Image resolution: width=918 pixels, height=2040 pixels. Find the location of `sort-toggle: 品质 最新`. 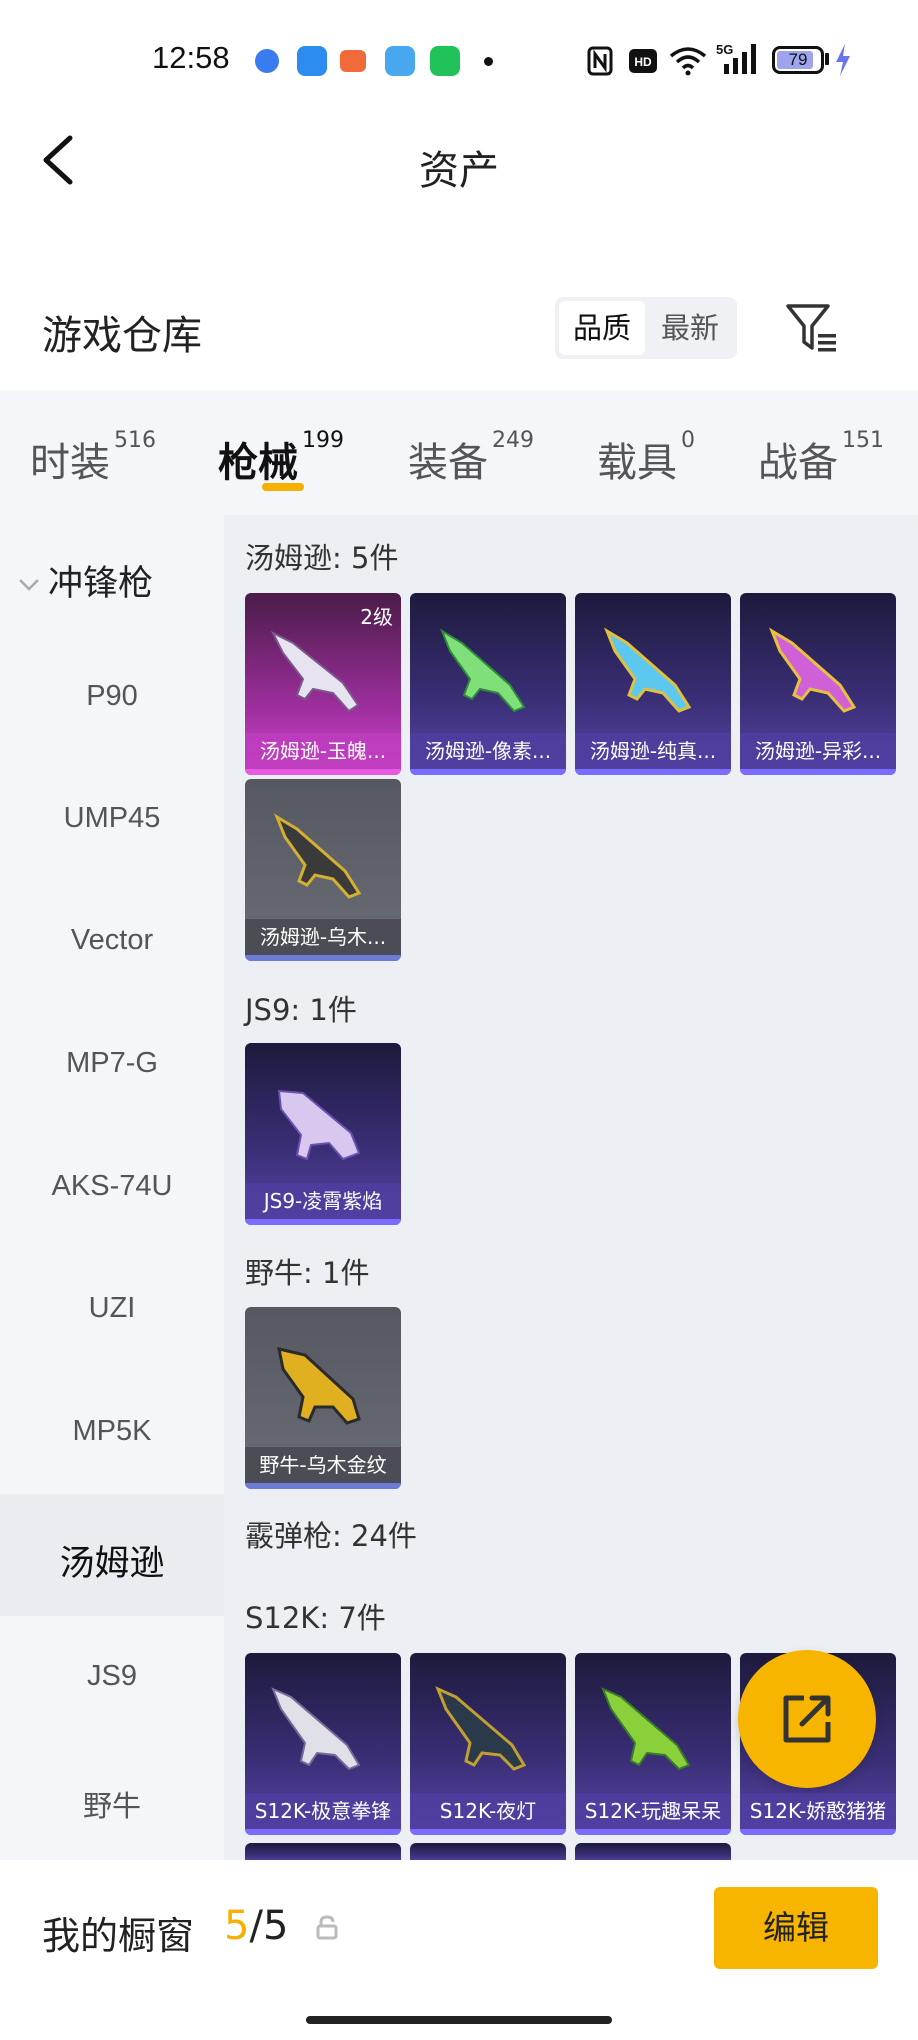

sort-toggle: 品质 最新 is located at coordinates (646, 328).